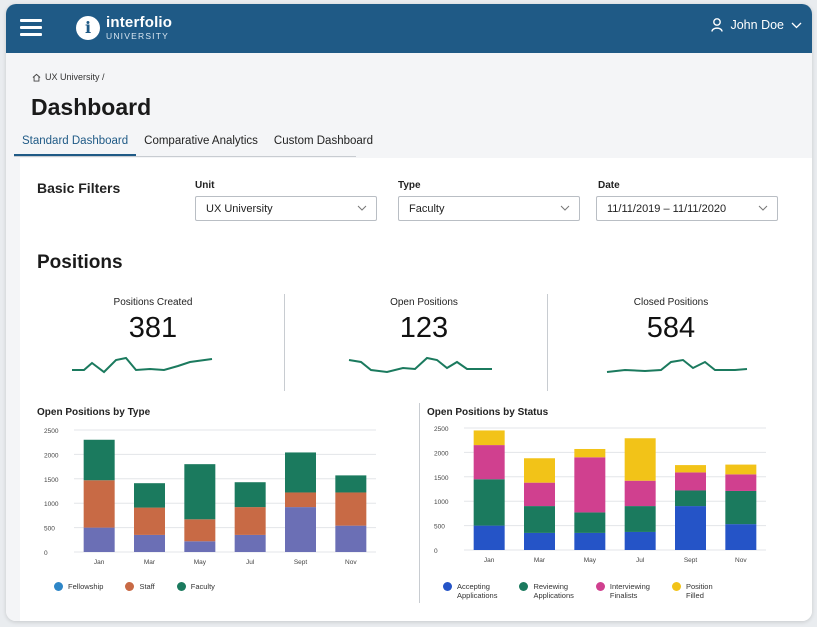 The width and height of the screenshot is (817, 627). What do you see at coordinates (439, 527) in the screenshot?
I see `y-tick-label: 500` at bounding box center [439, 527].